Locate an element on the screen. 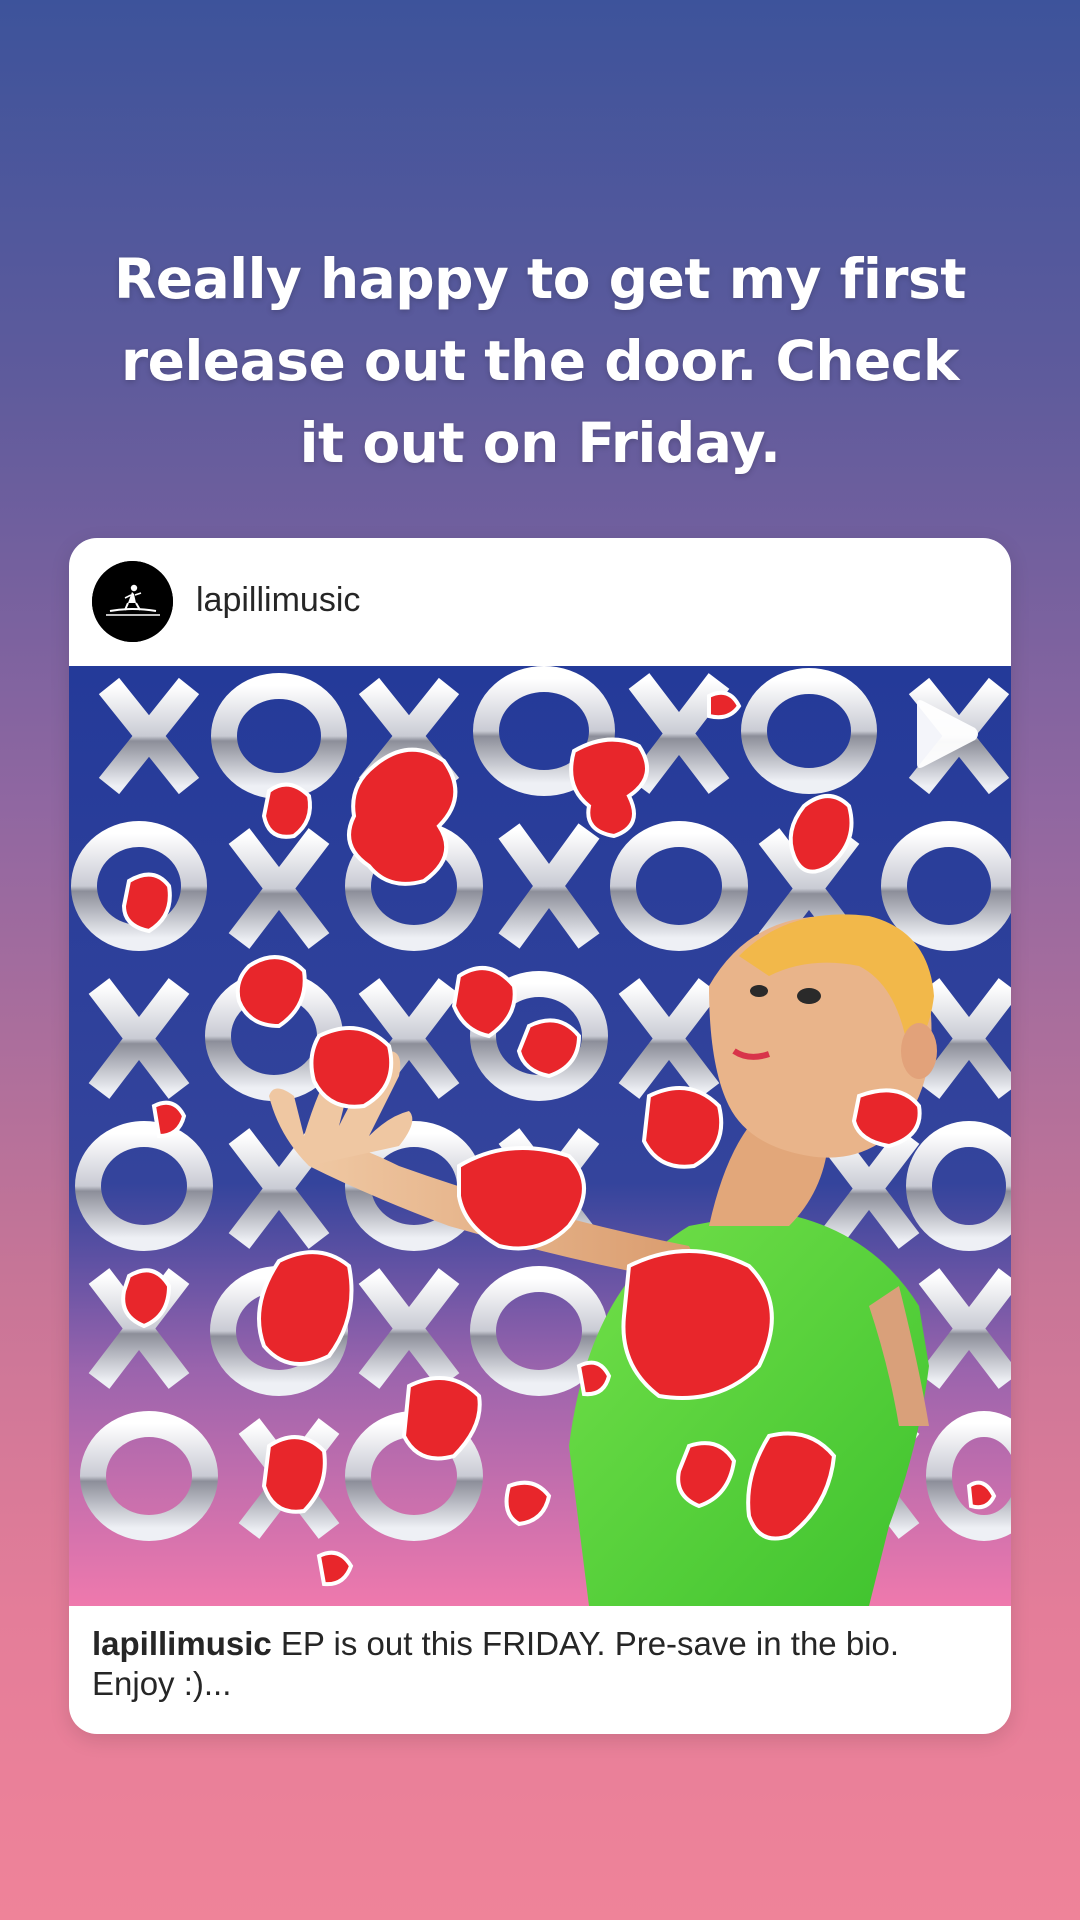 The height and width of the screenshot is (1920, 1080). avatar is located at coordinates (132, 601).